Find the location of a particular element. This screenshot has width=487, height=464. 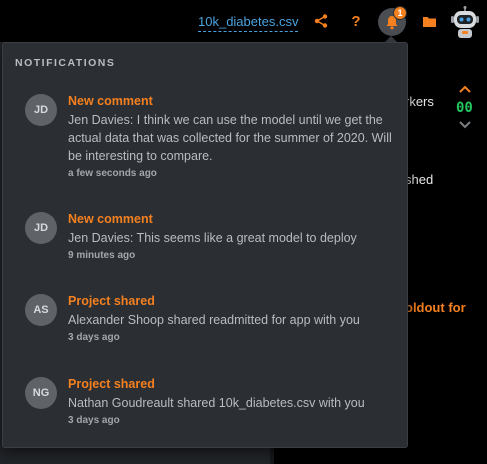

avatar: NG is located at coordinates (41, 393).